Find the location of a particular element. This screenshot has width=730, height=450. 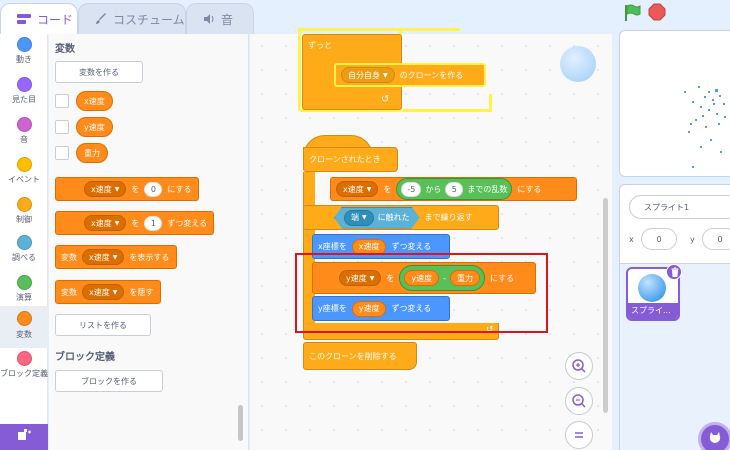

set-x-var-name: x速度 is located at coordinates (353, 189).